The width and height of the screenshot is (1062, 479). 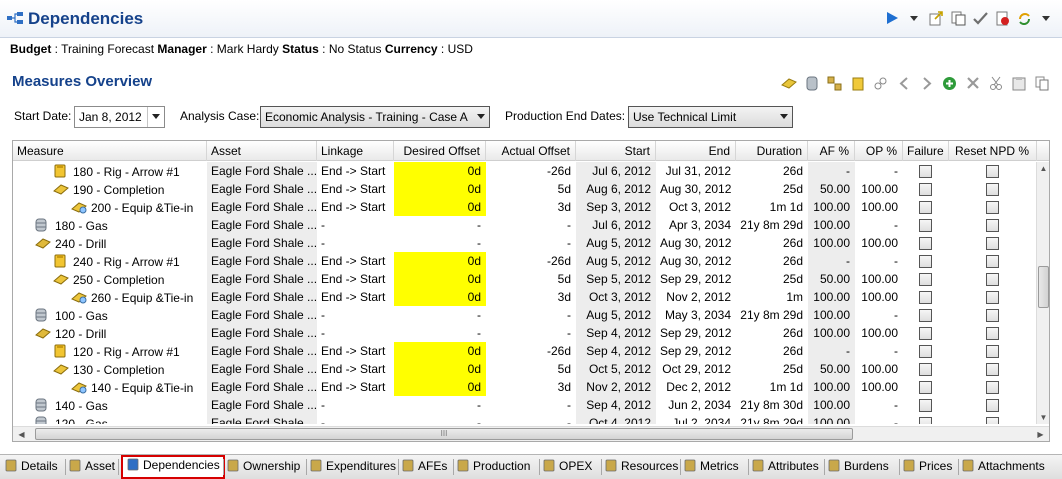 I want to click on tab-details: Details, so click(x=31, y=467).